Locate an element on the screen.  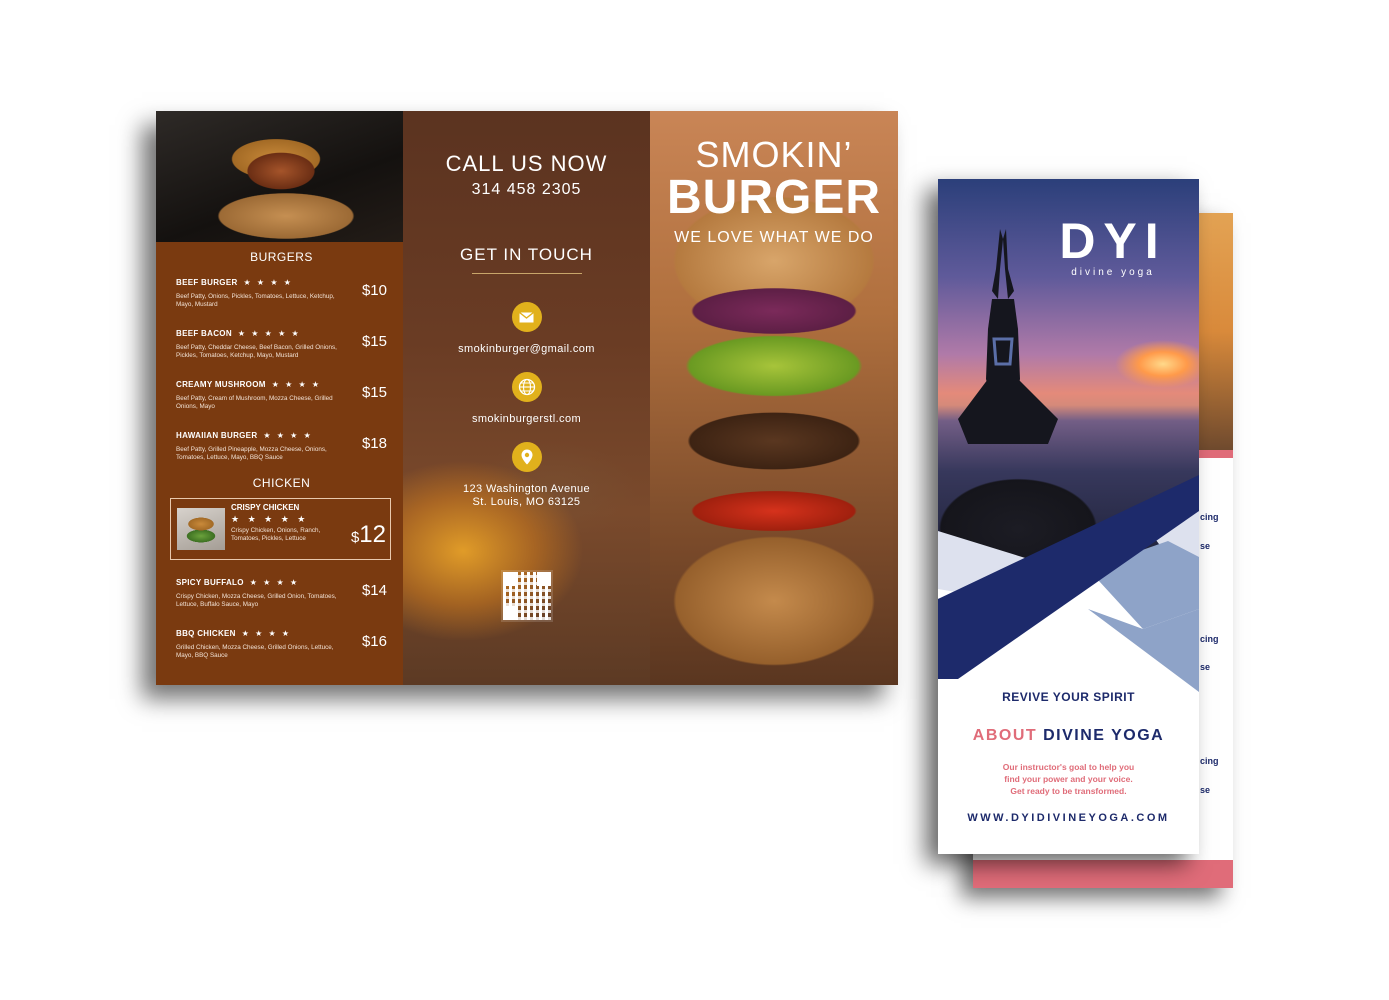
get-in-touch-title: GET IN TOUCH is located at coordinates (526, 254).